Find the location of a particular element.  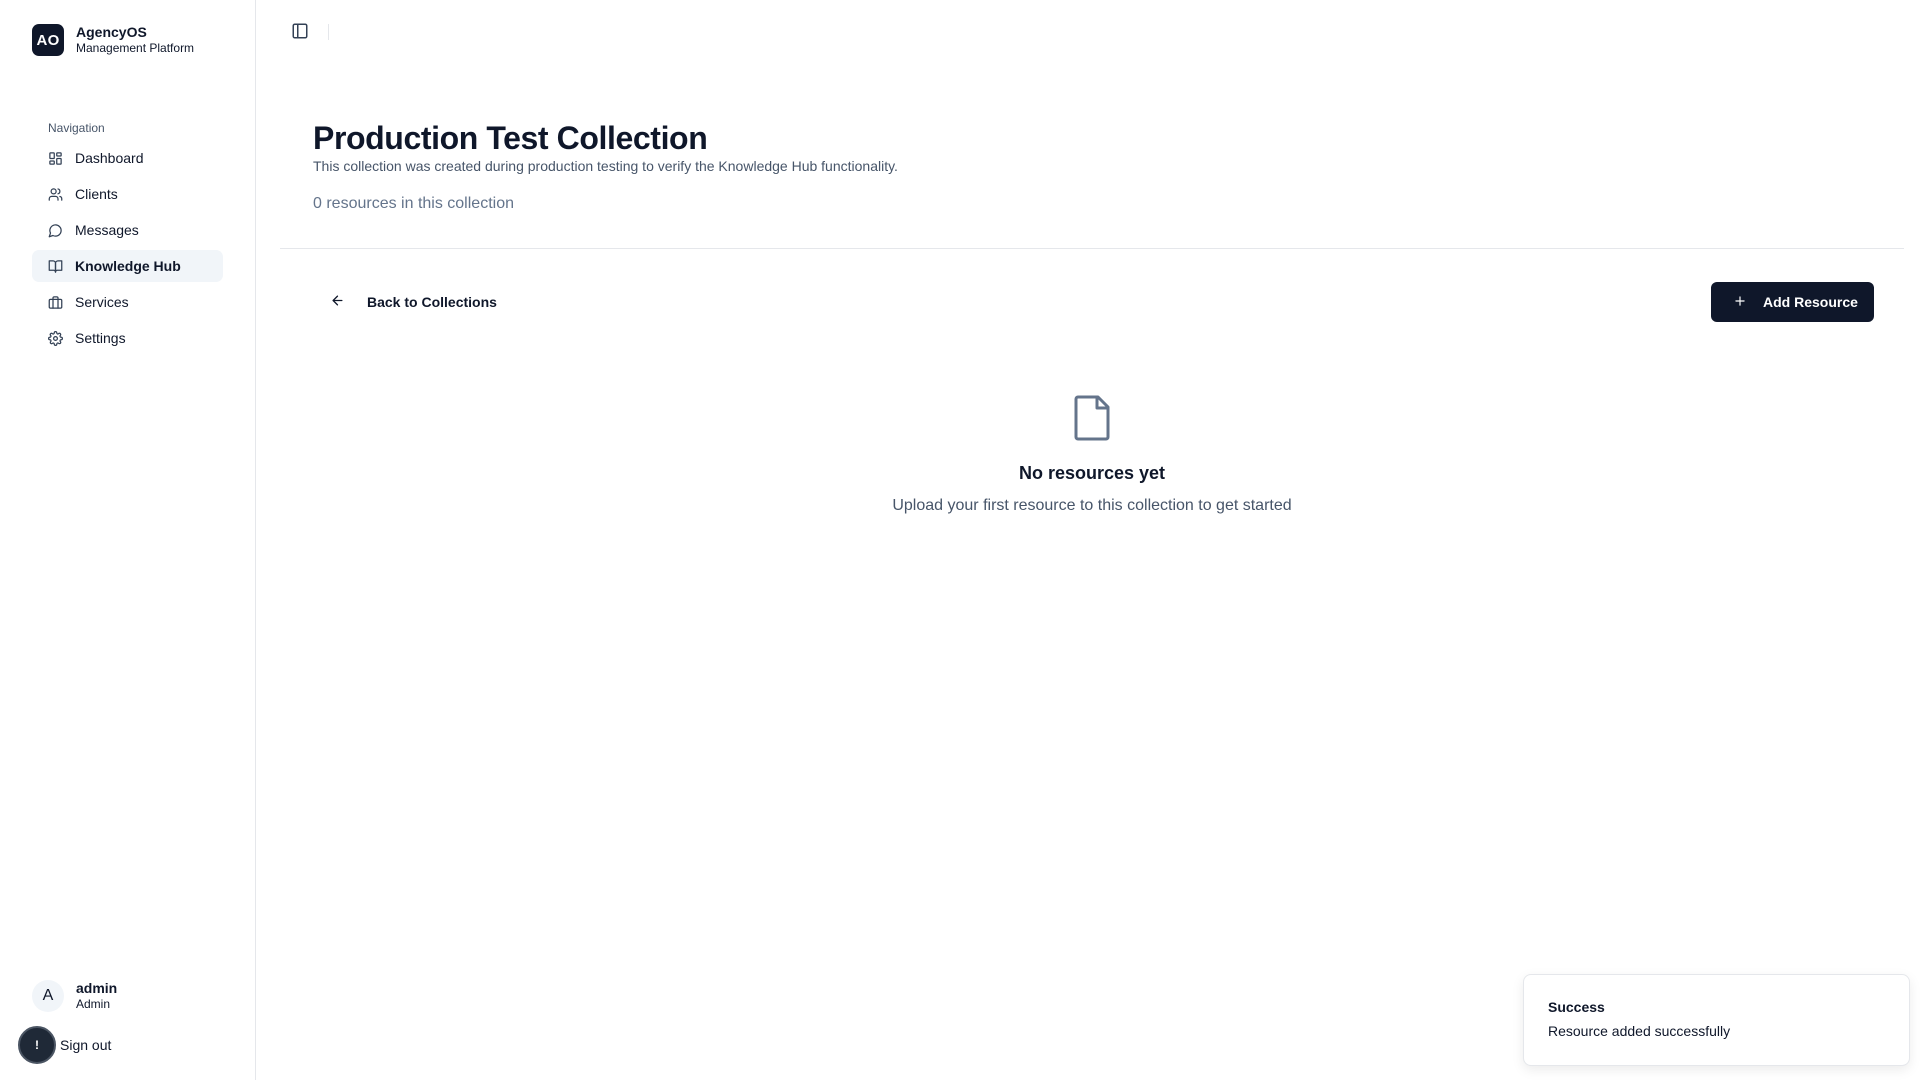

brand-subtitle: Management Platform is located at coordinates (135, 48).